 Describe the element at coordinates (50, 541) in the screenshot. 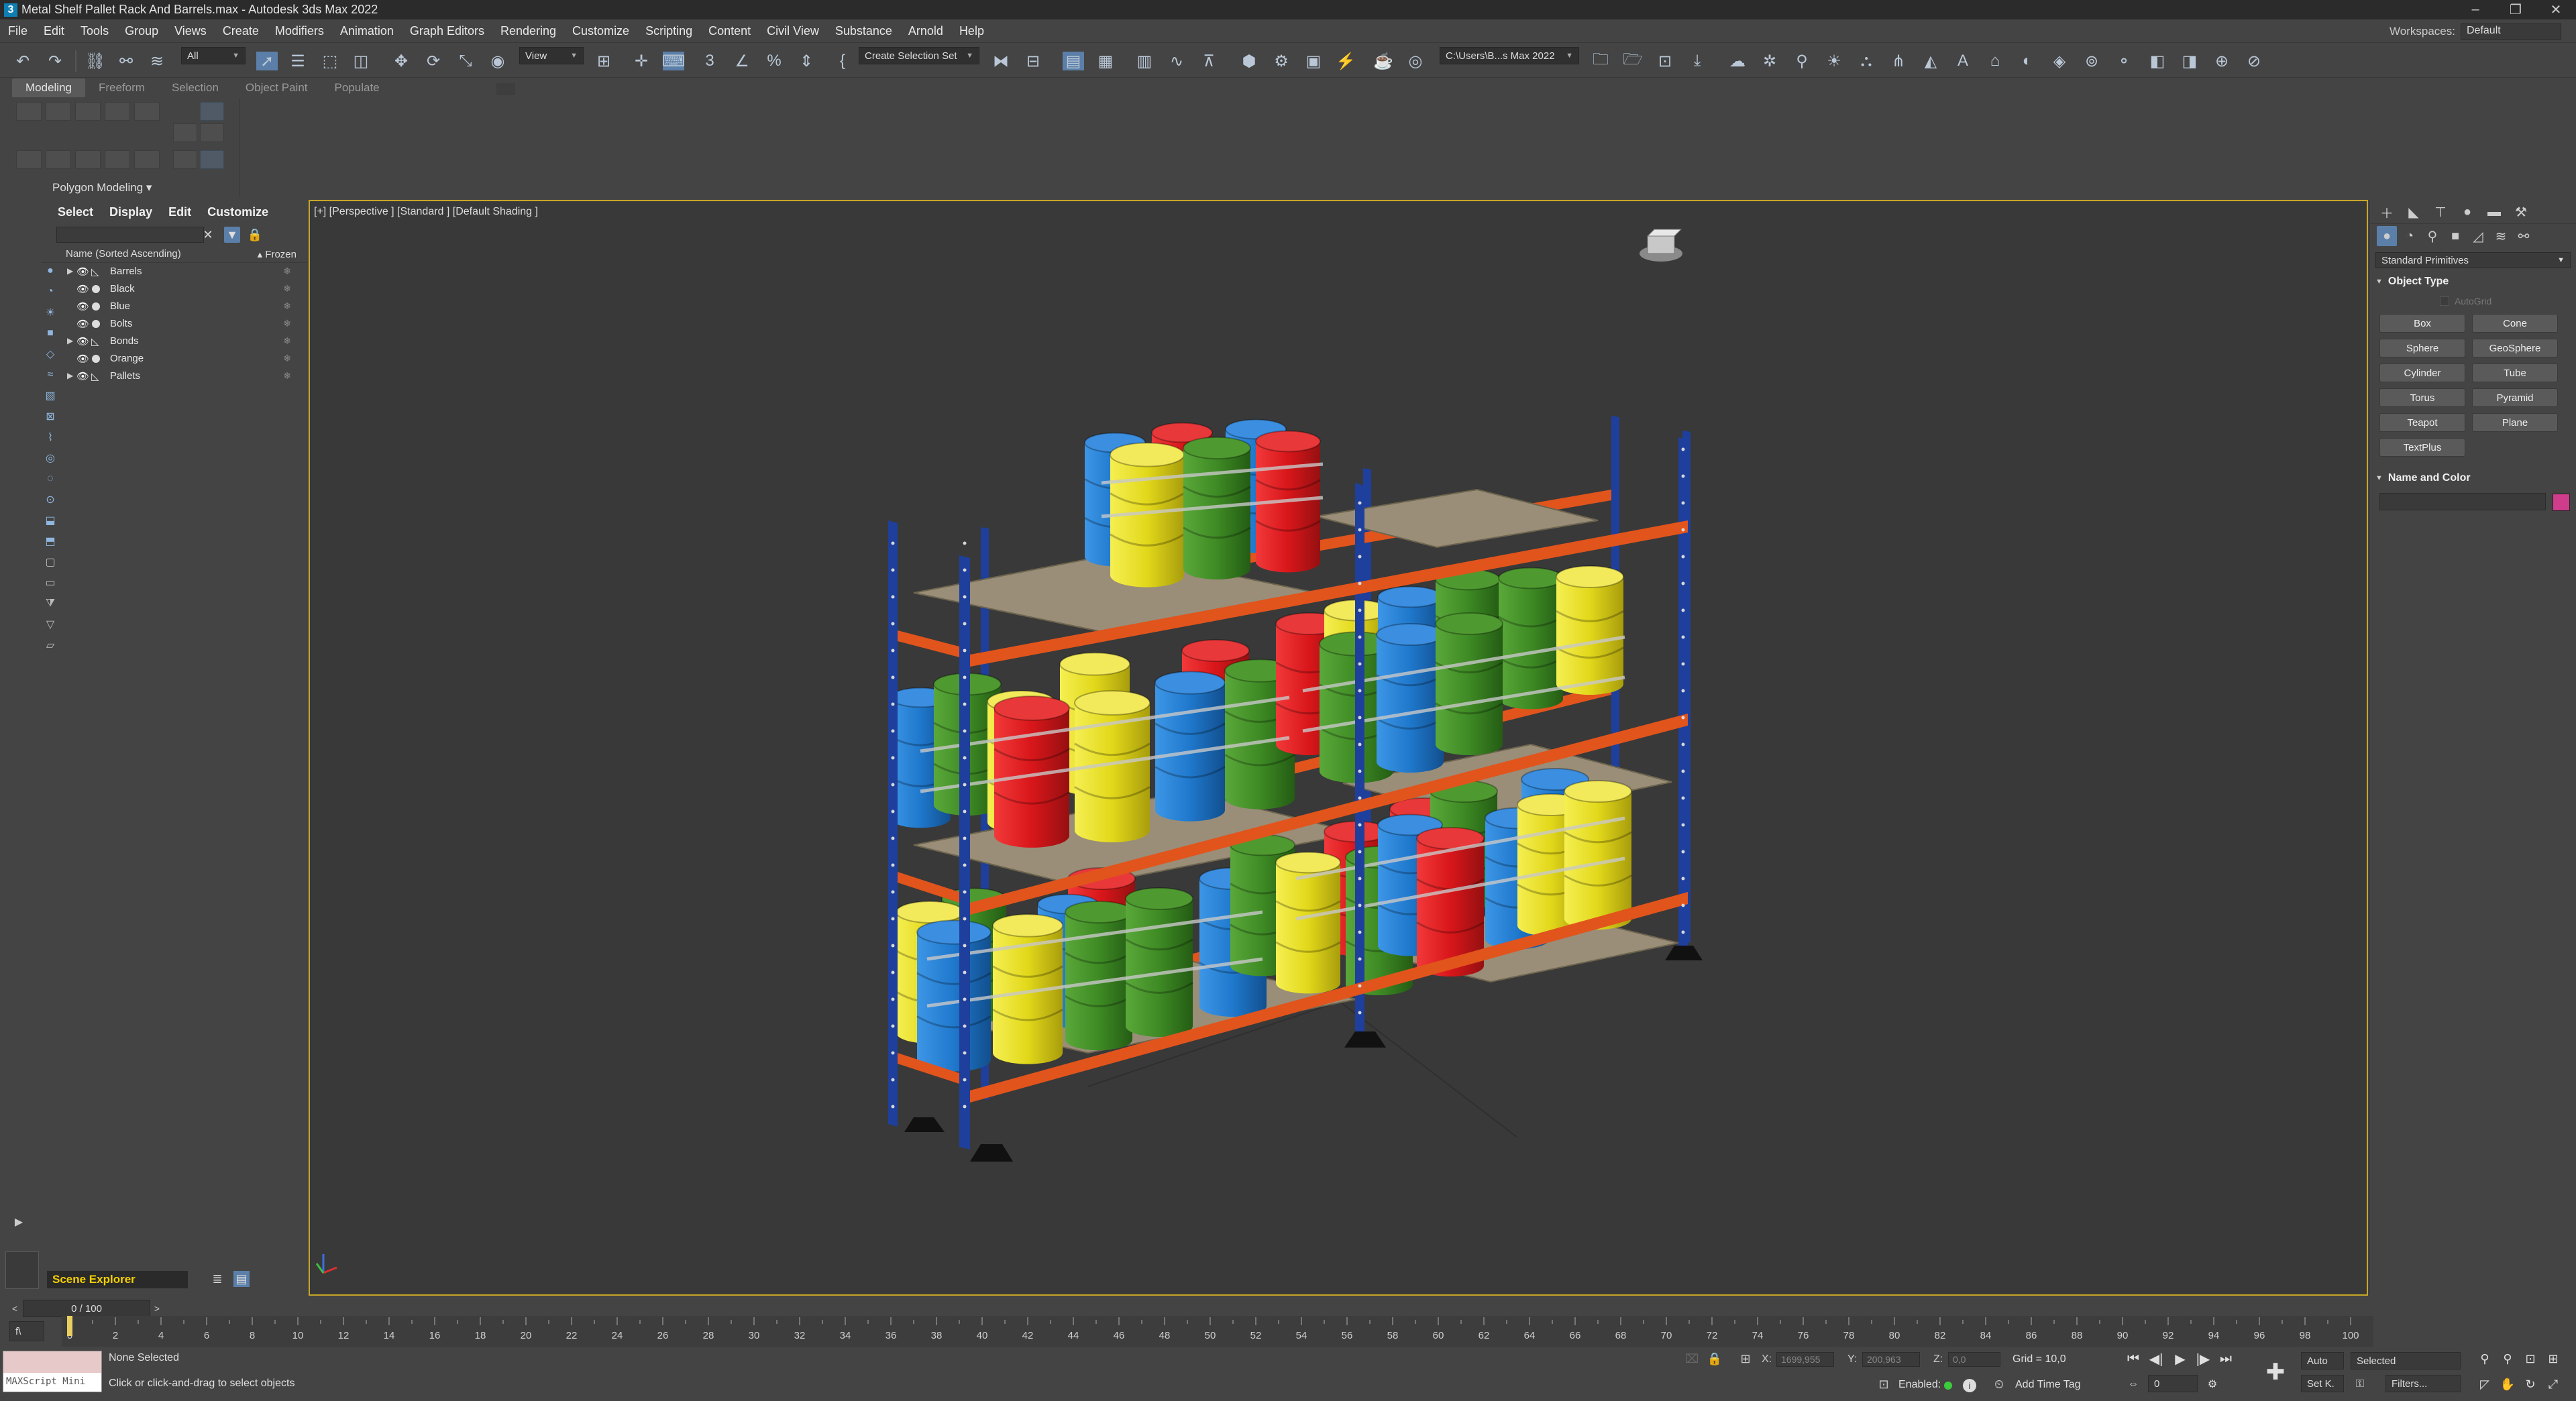

I see `display-influences-icon: ⬒` at that location.